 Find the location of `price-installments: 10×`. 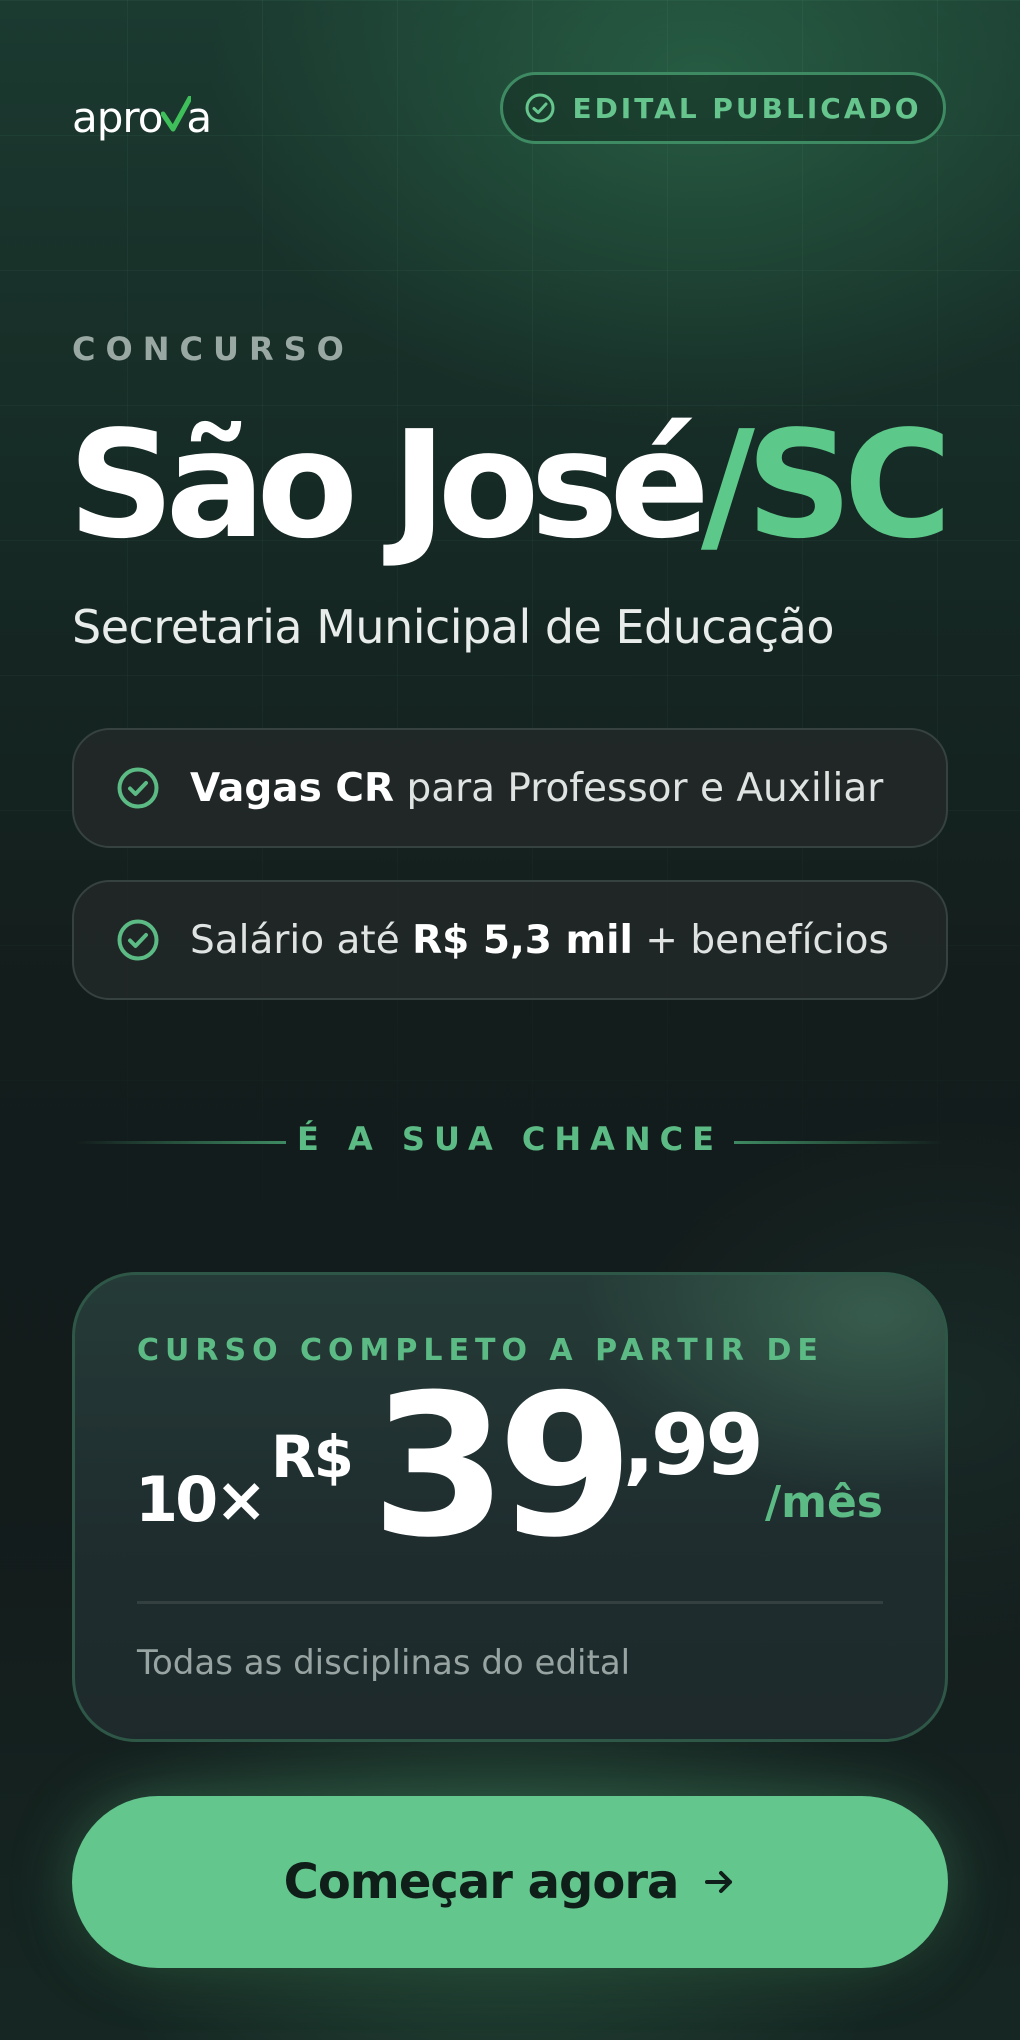

price-installments: 10× is located at coordinates (201, 1499).